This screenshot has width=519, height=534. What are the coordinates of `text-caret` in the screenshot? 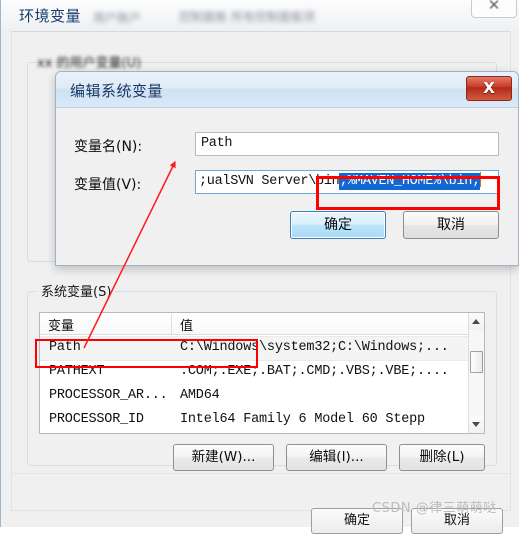 It's located at (480, 179).